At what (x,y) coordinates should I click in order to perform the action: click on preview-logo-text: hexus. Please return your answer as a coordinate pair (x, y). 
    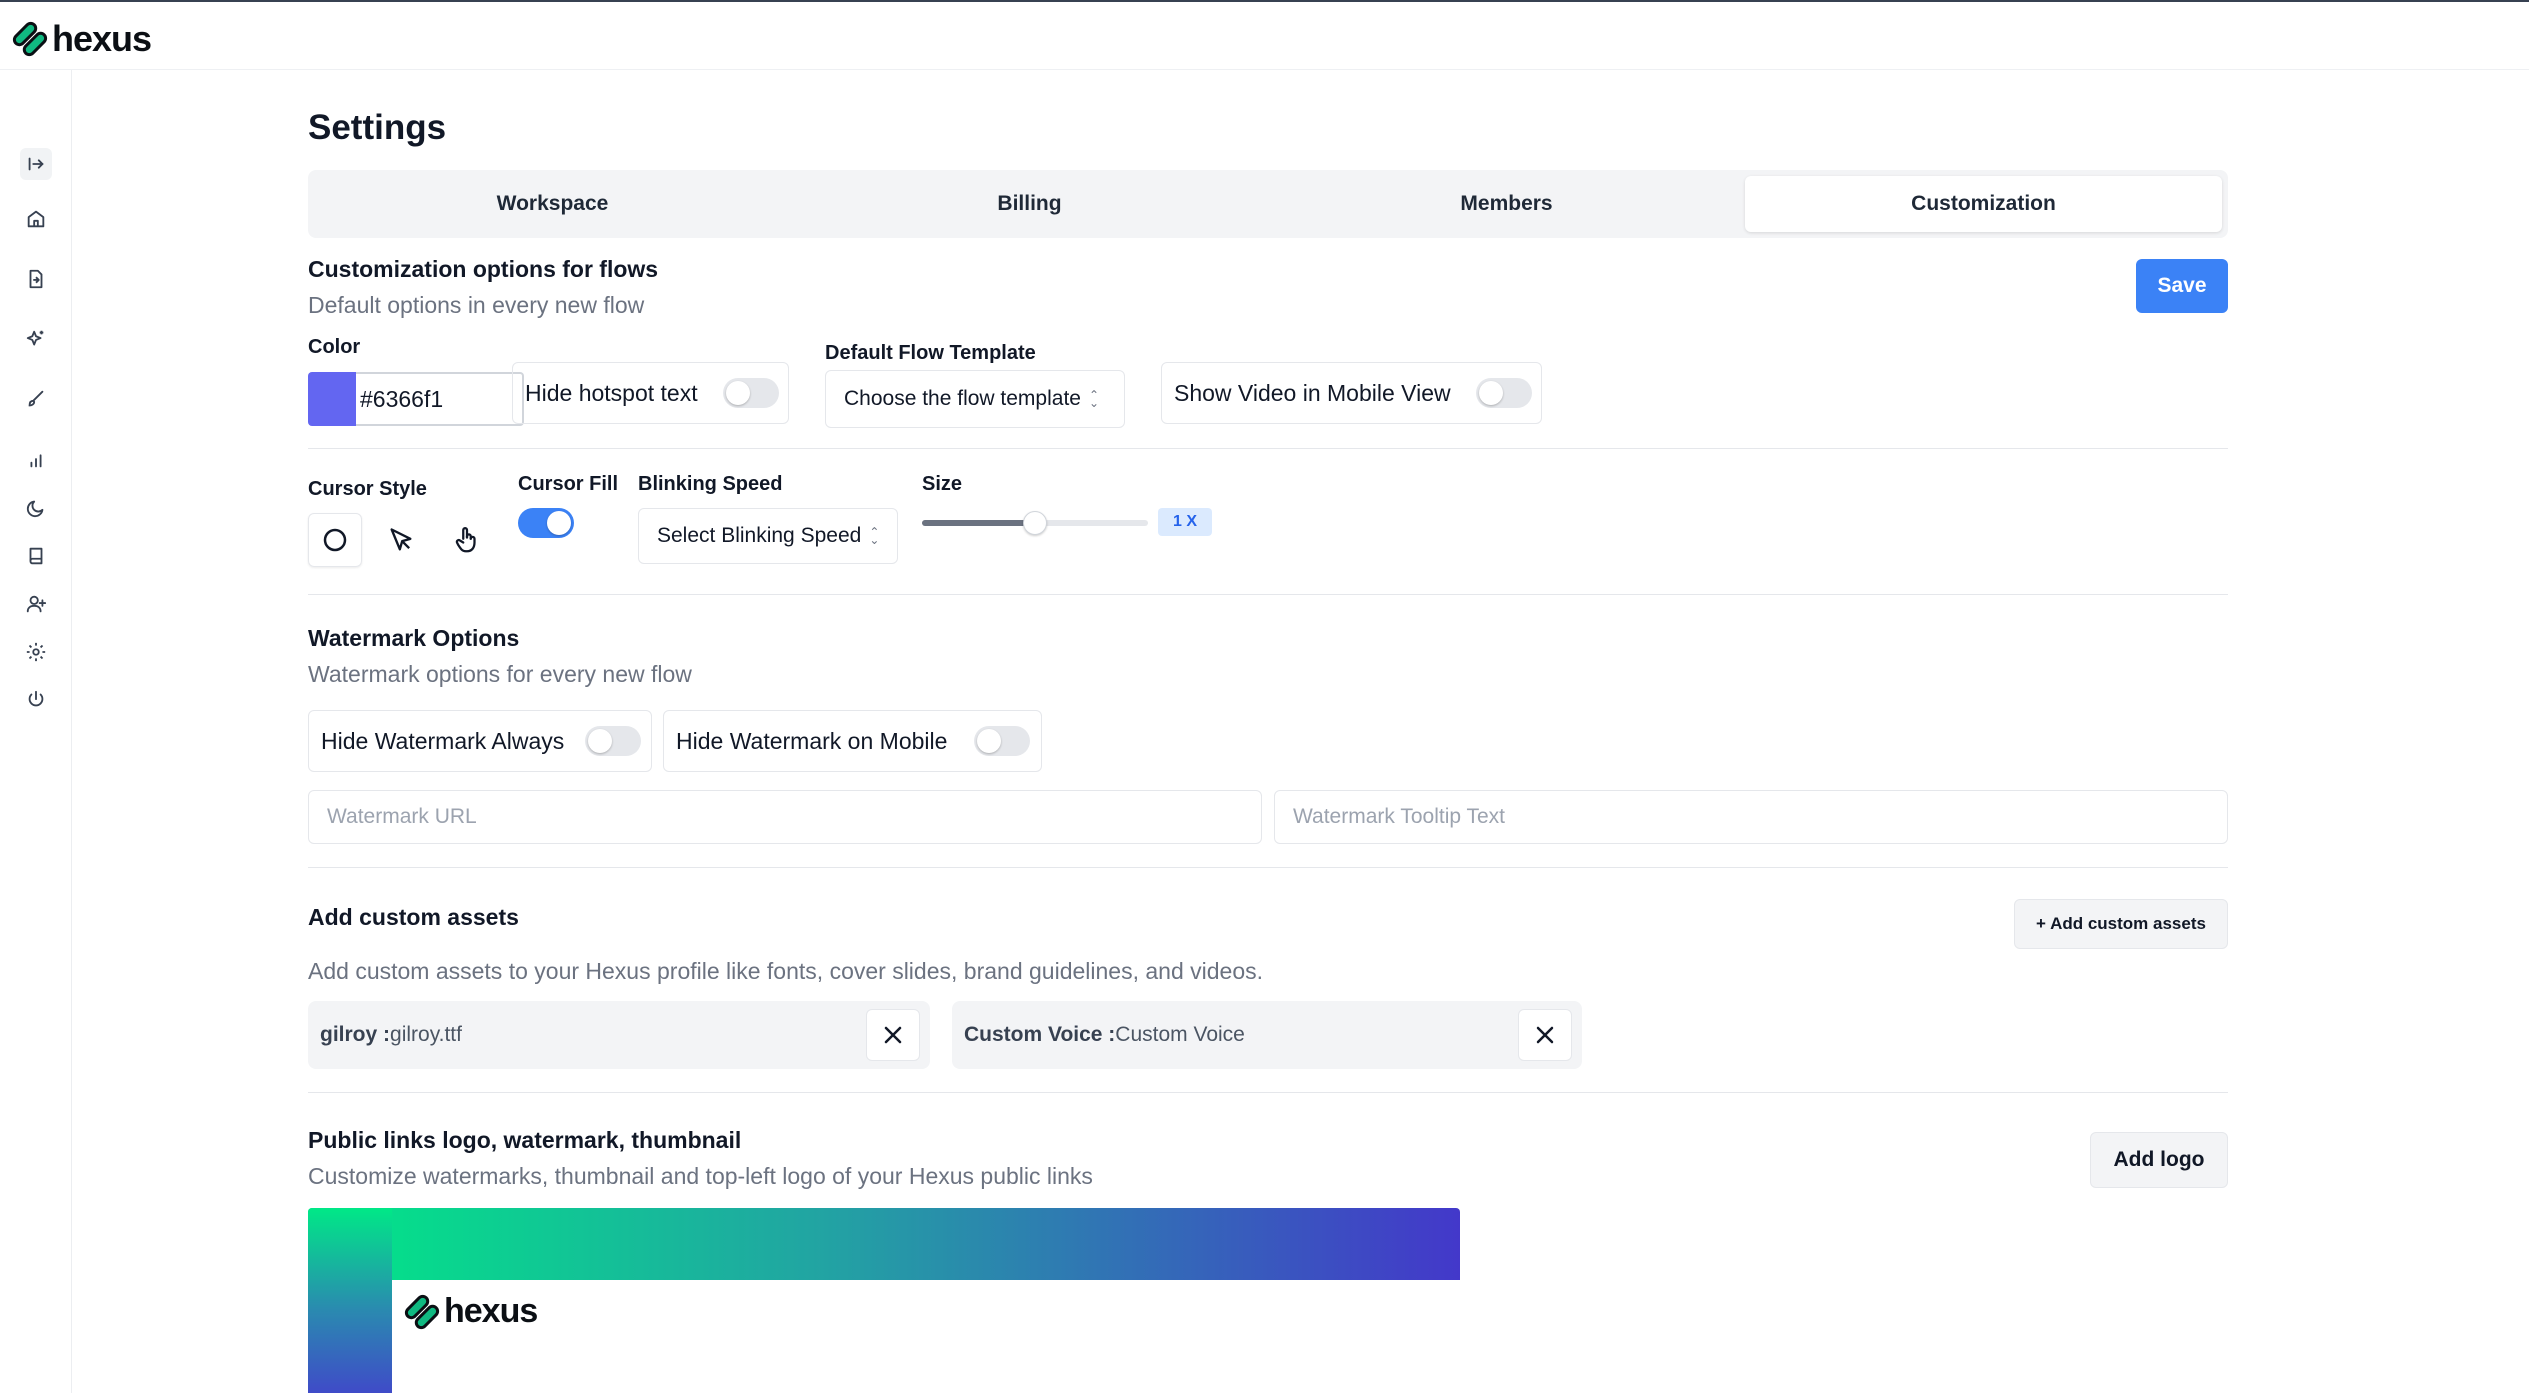
    Looking at the image, I should click on (491, 1311).